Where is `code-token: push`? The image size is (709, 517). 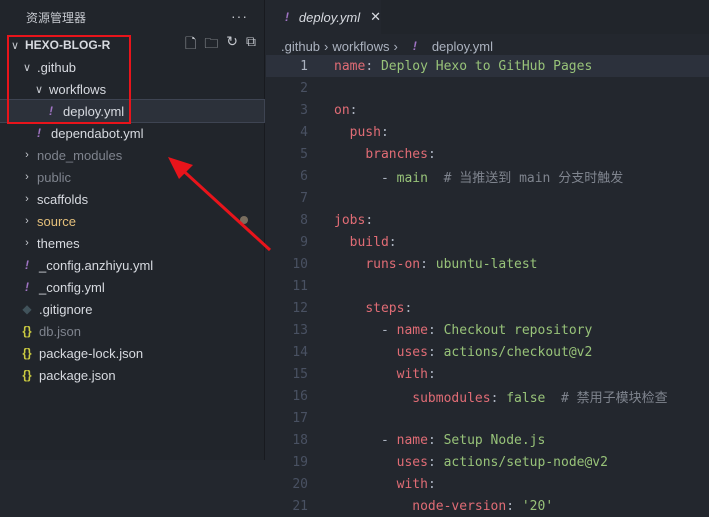
code-token: push is located at coordinates (365, 132).